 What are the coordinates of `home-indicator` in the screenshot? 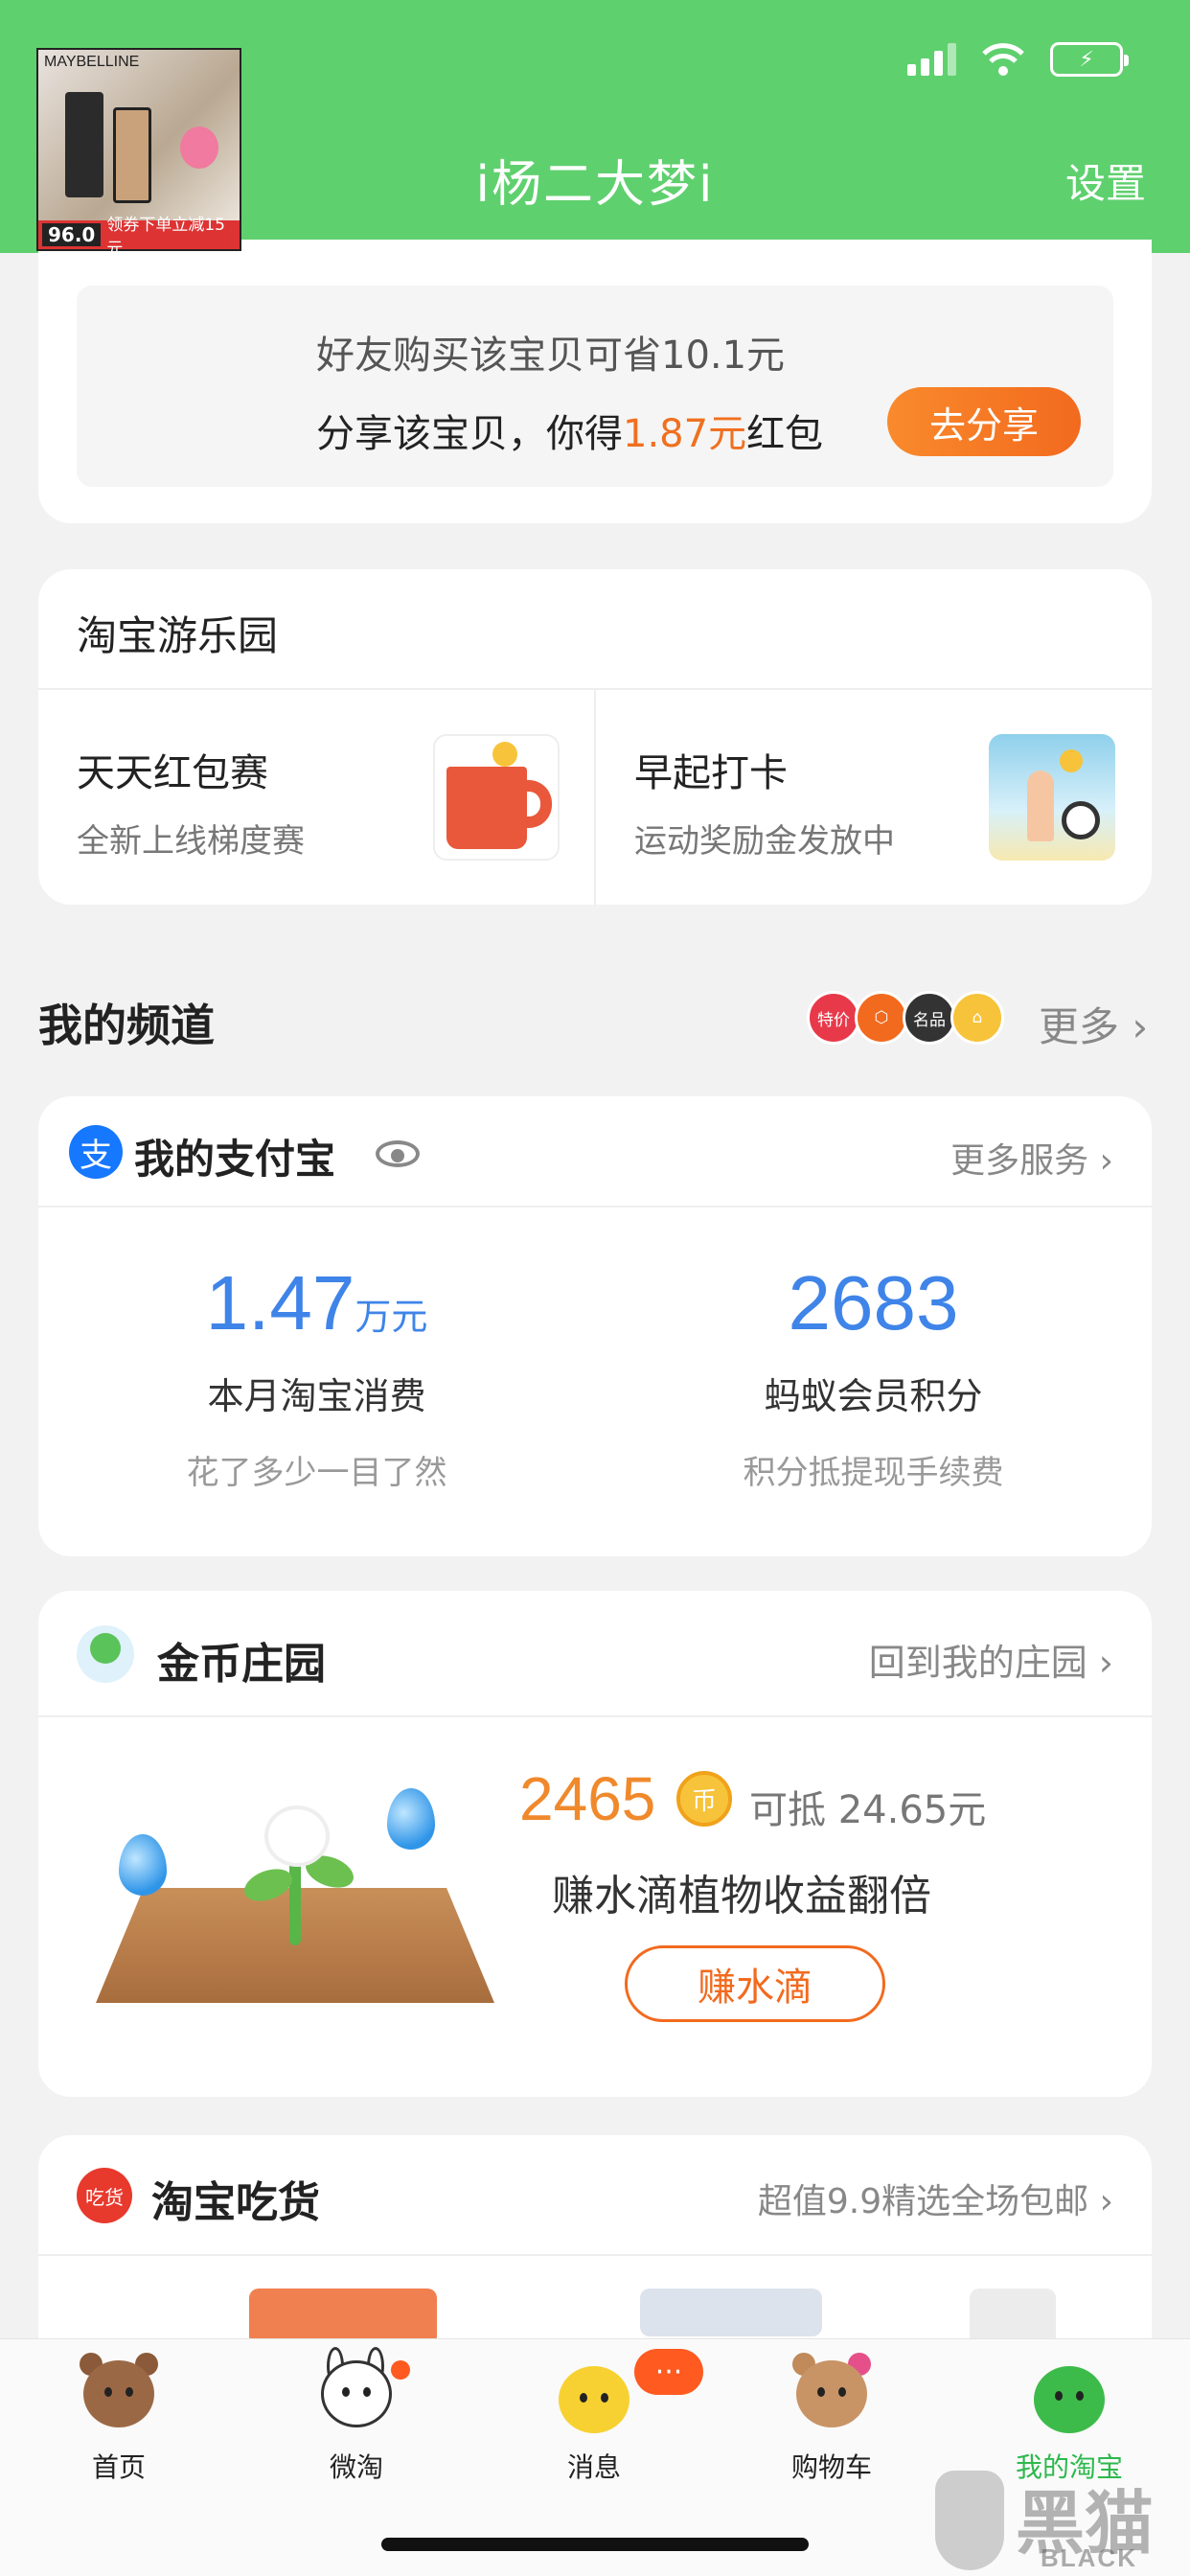 It's located at (595, 2544).